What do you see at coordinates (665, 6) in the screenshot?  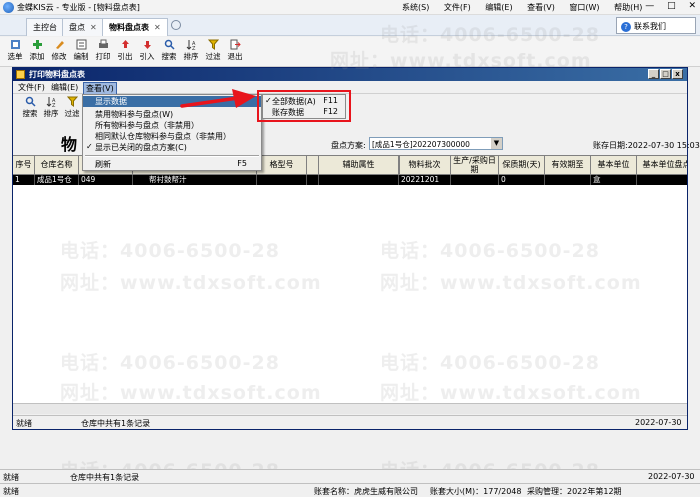 I see `window-controls: — □ ✕` at bounding box center [665, 6].